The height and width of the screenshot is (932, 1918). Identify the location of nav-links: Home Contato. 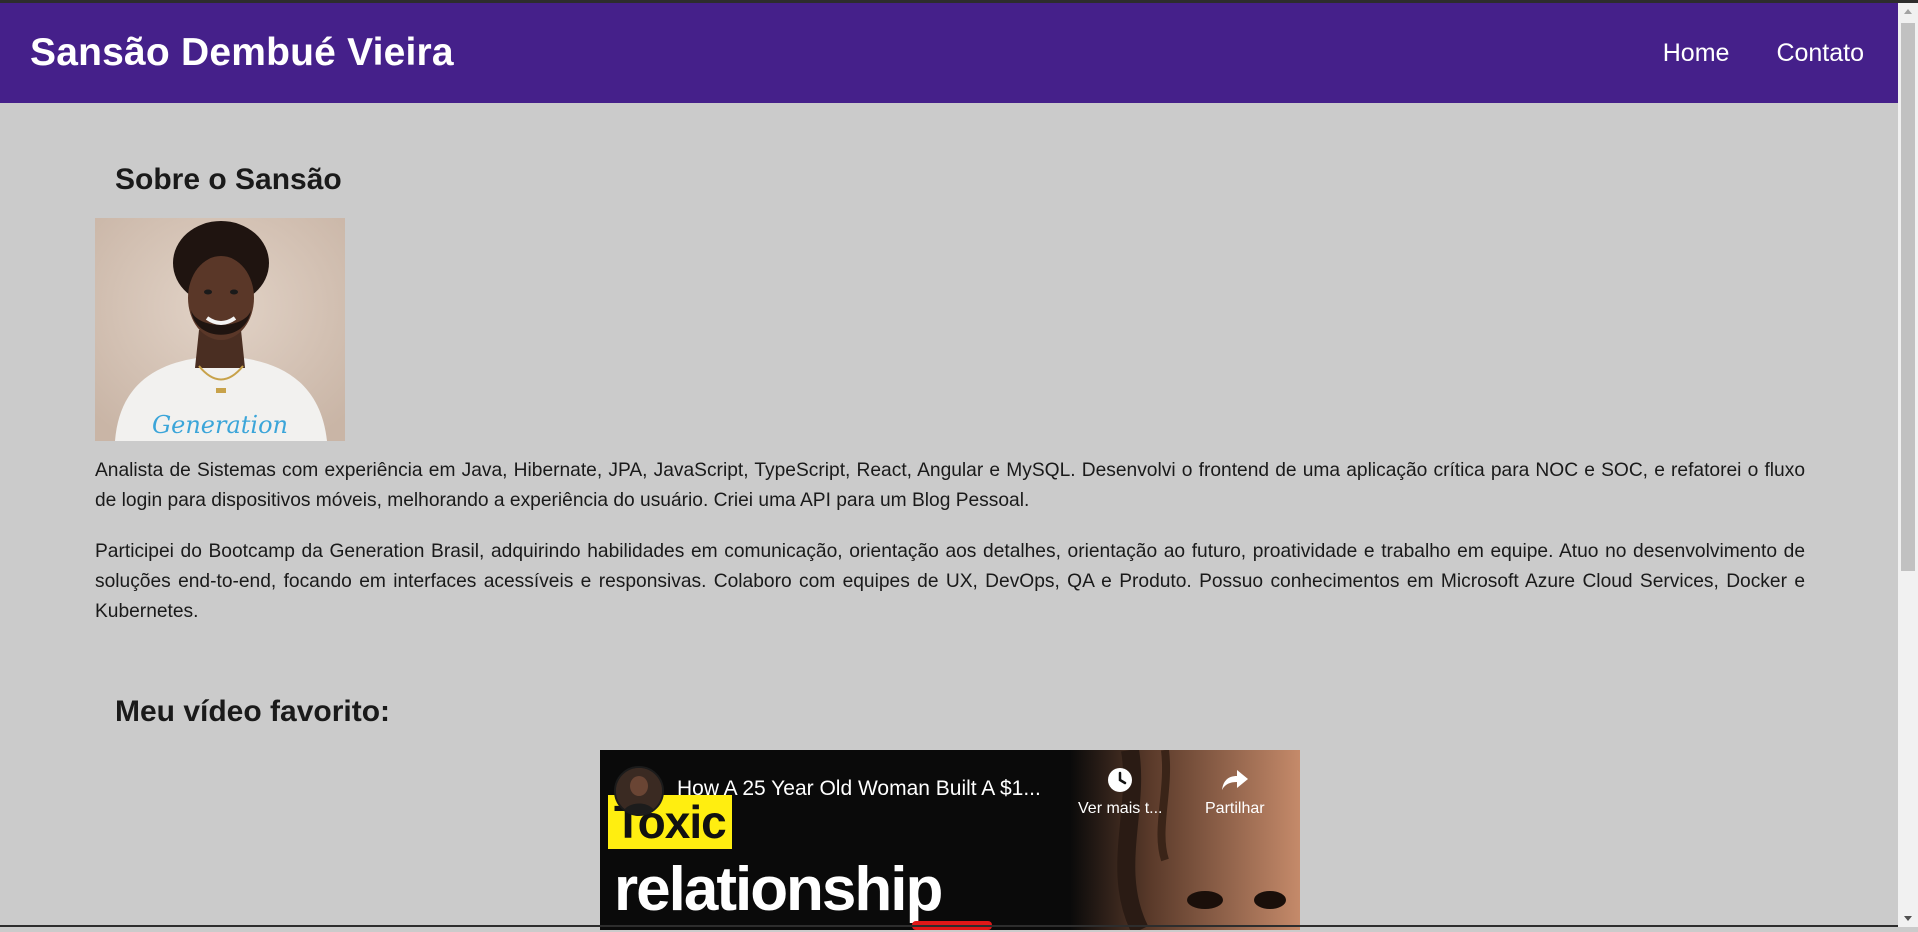
(1763, 53).